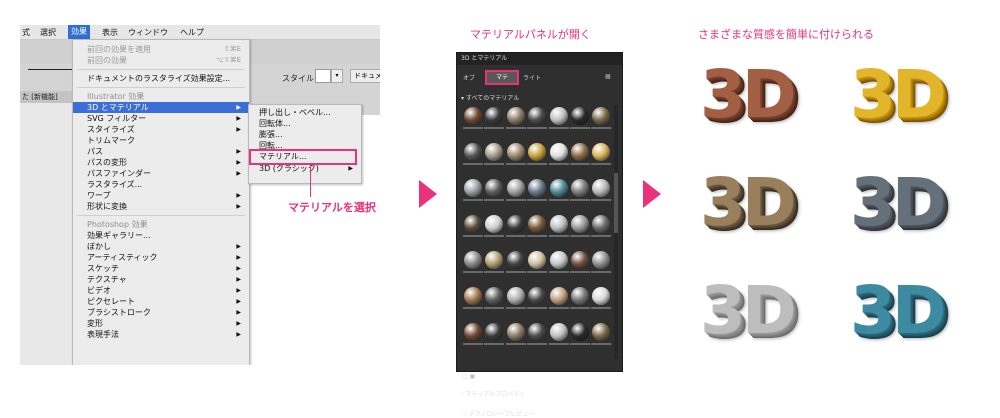  Describe the element at coordinates (161, 246) in the screenshot. I see `menu-item-blur: ぼかし ▶` at that location.